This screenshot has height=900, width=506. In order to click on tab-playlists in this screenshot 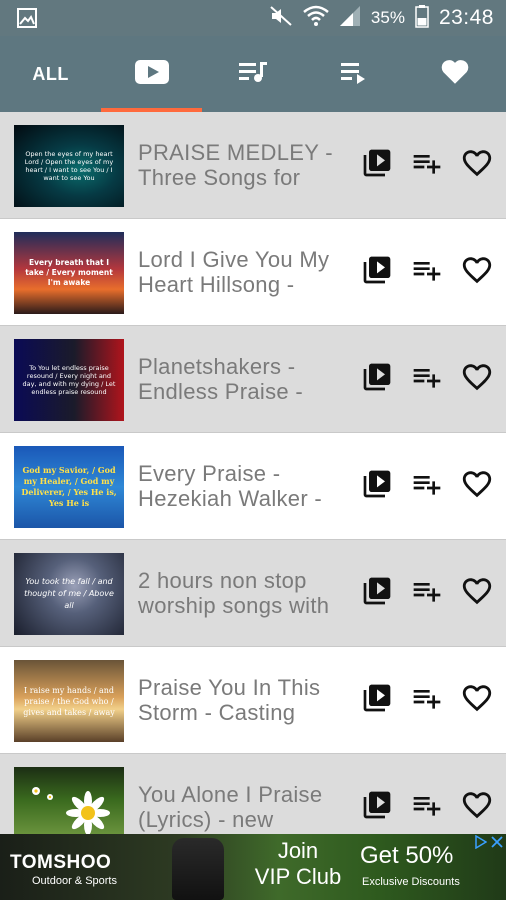, I will do `click(252, 74)`.